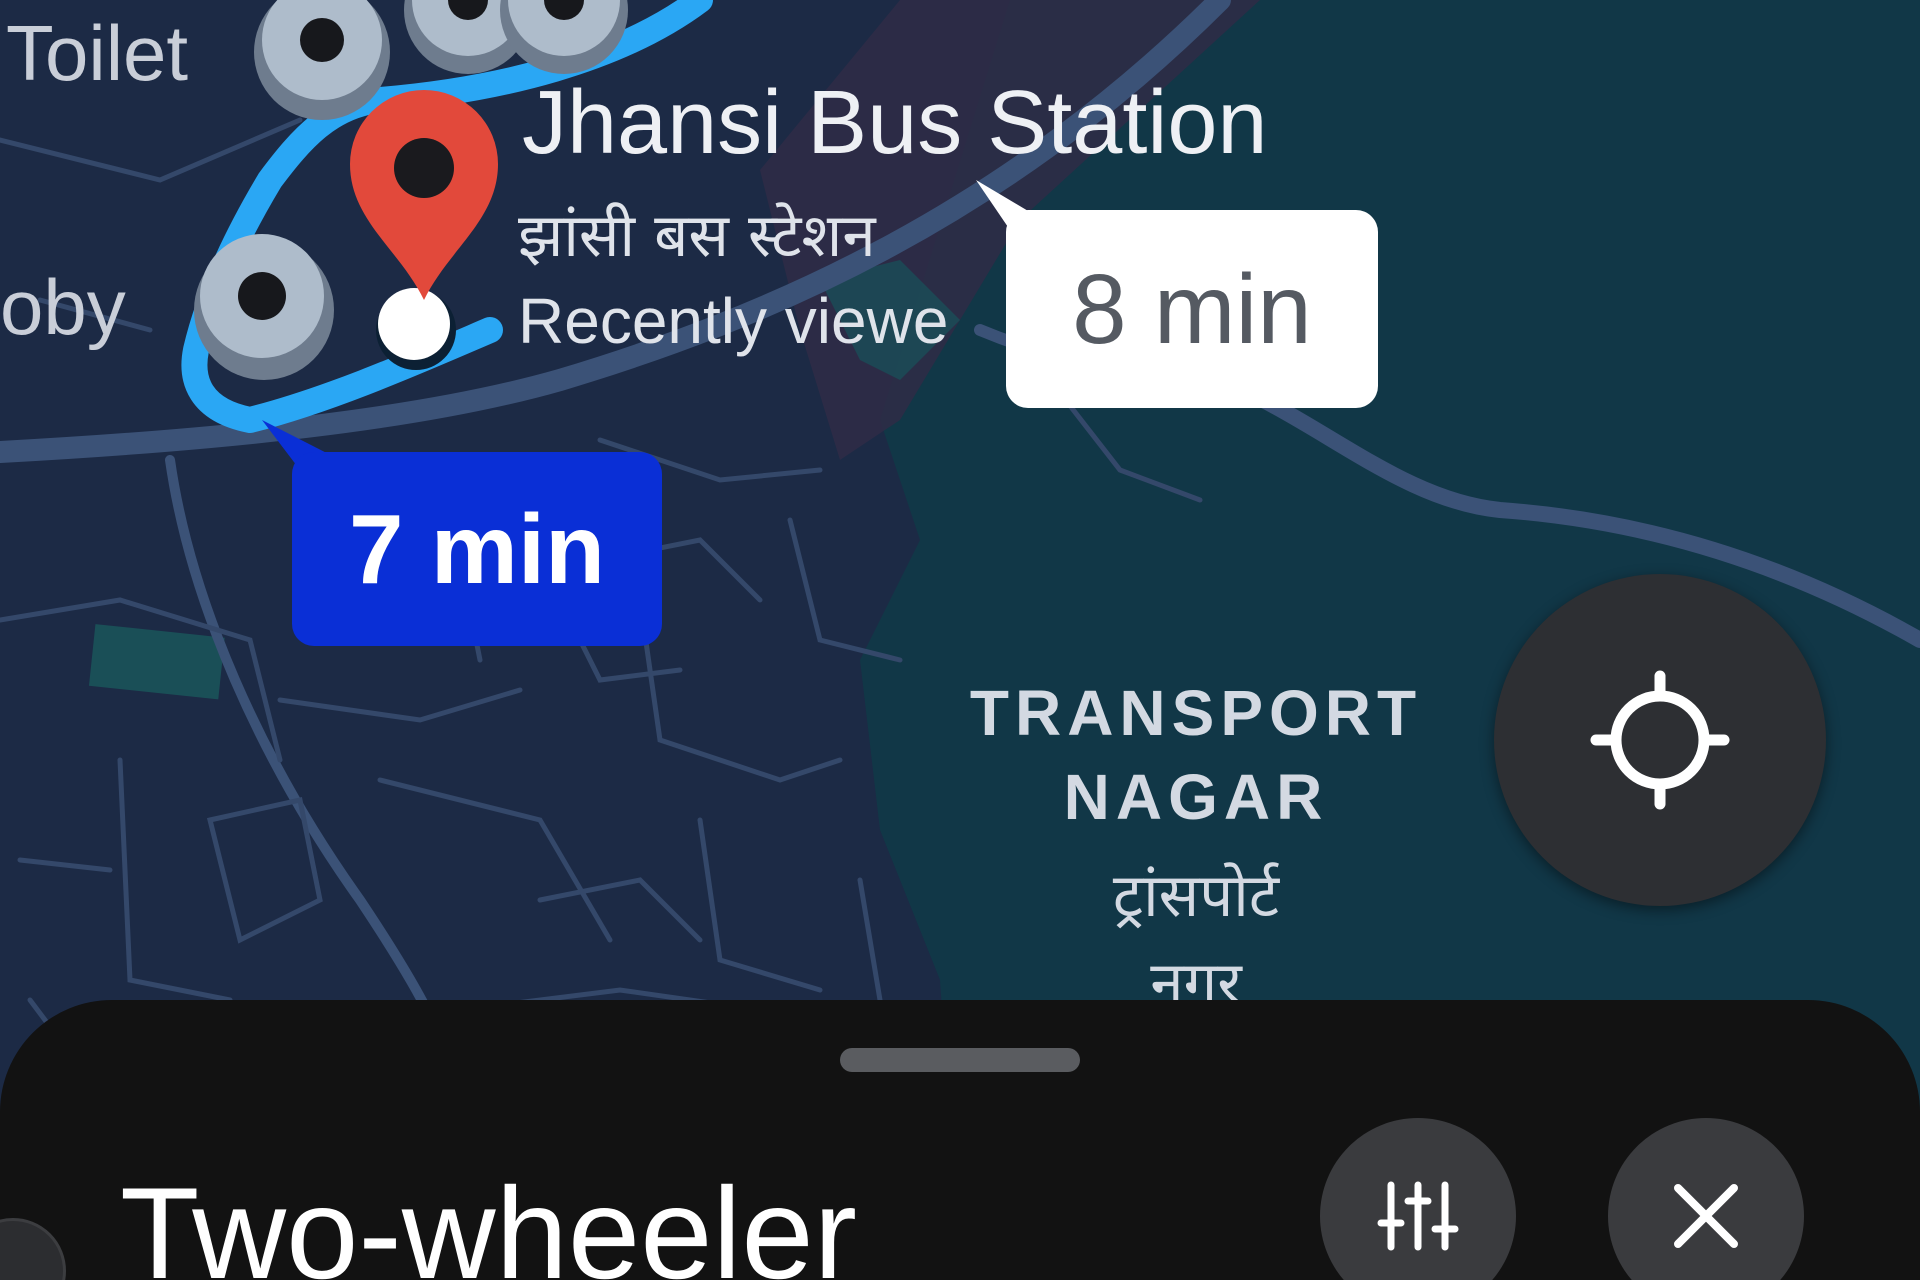  I want to click on recently-viewed-label: Recently viewe, so click(733, 321).